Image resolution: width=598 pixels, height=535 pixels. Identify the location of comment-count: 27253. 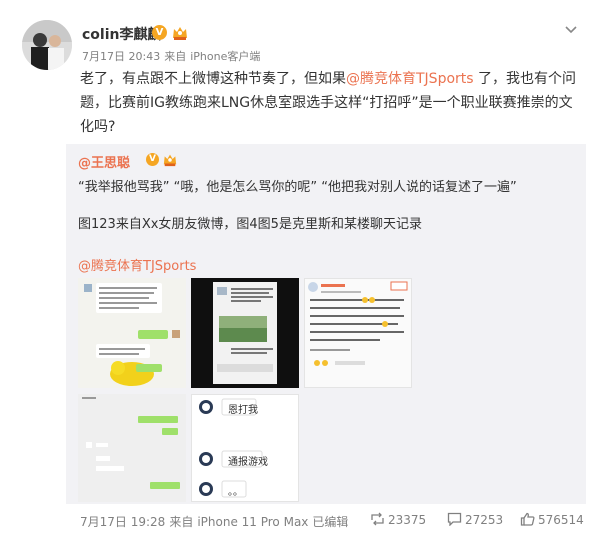
(484, 520).